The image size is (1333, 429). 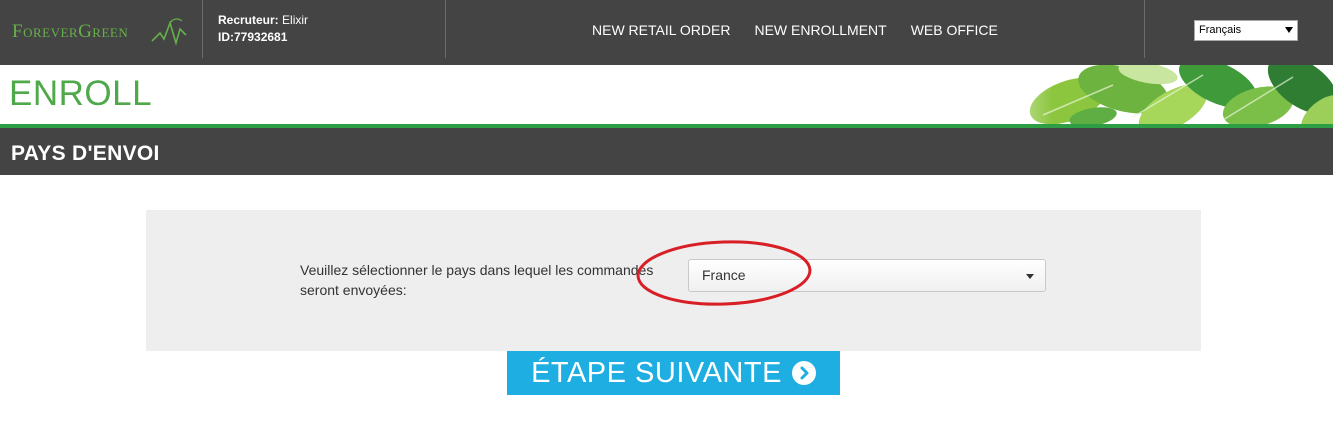 I want to click on leaves-decoration-image, so click(x=1153, y=94).